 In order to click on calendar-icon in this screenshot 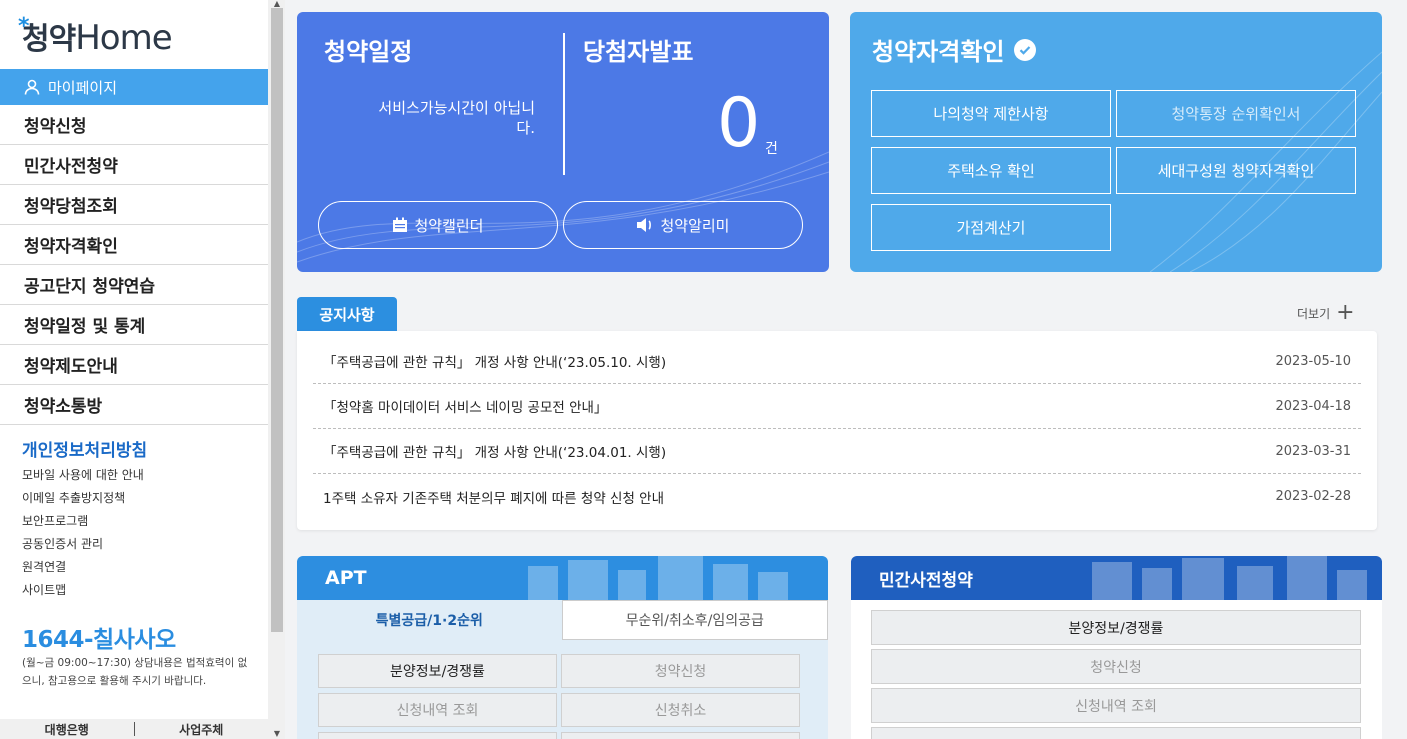, I will do `click(400, 224)`.